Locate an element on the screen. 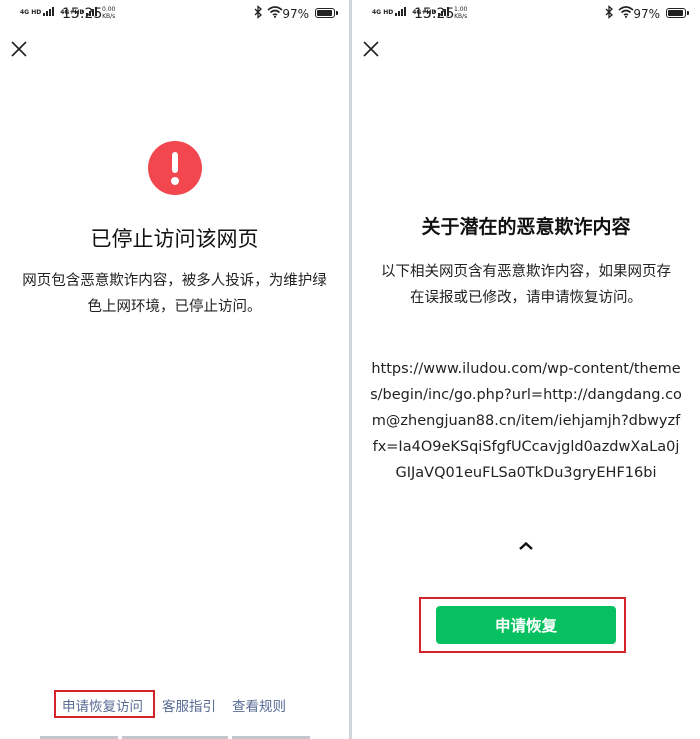  network-speed: 0.00 KB/s is located at coordinates (109, 13).